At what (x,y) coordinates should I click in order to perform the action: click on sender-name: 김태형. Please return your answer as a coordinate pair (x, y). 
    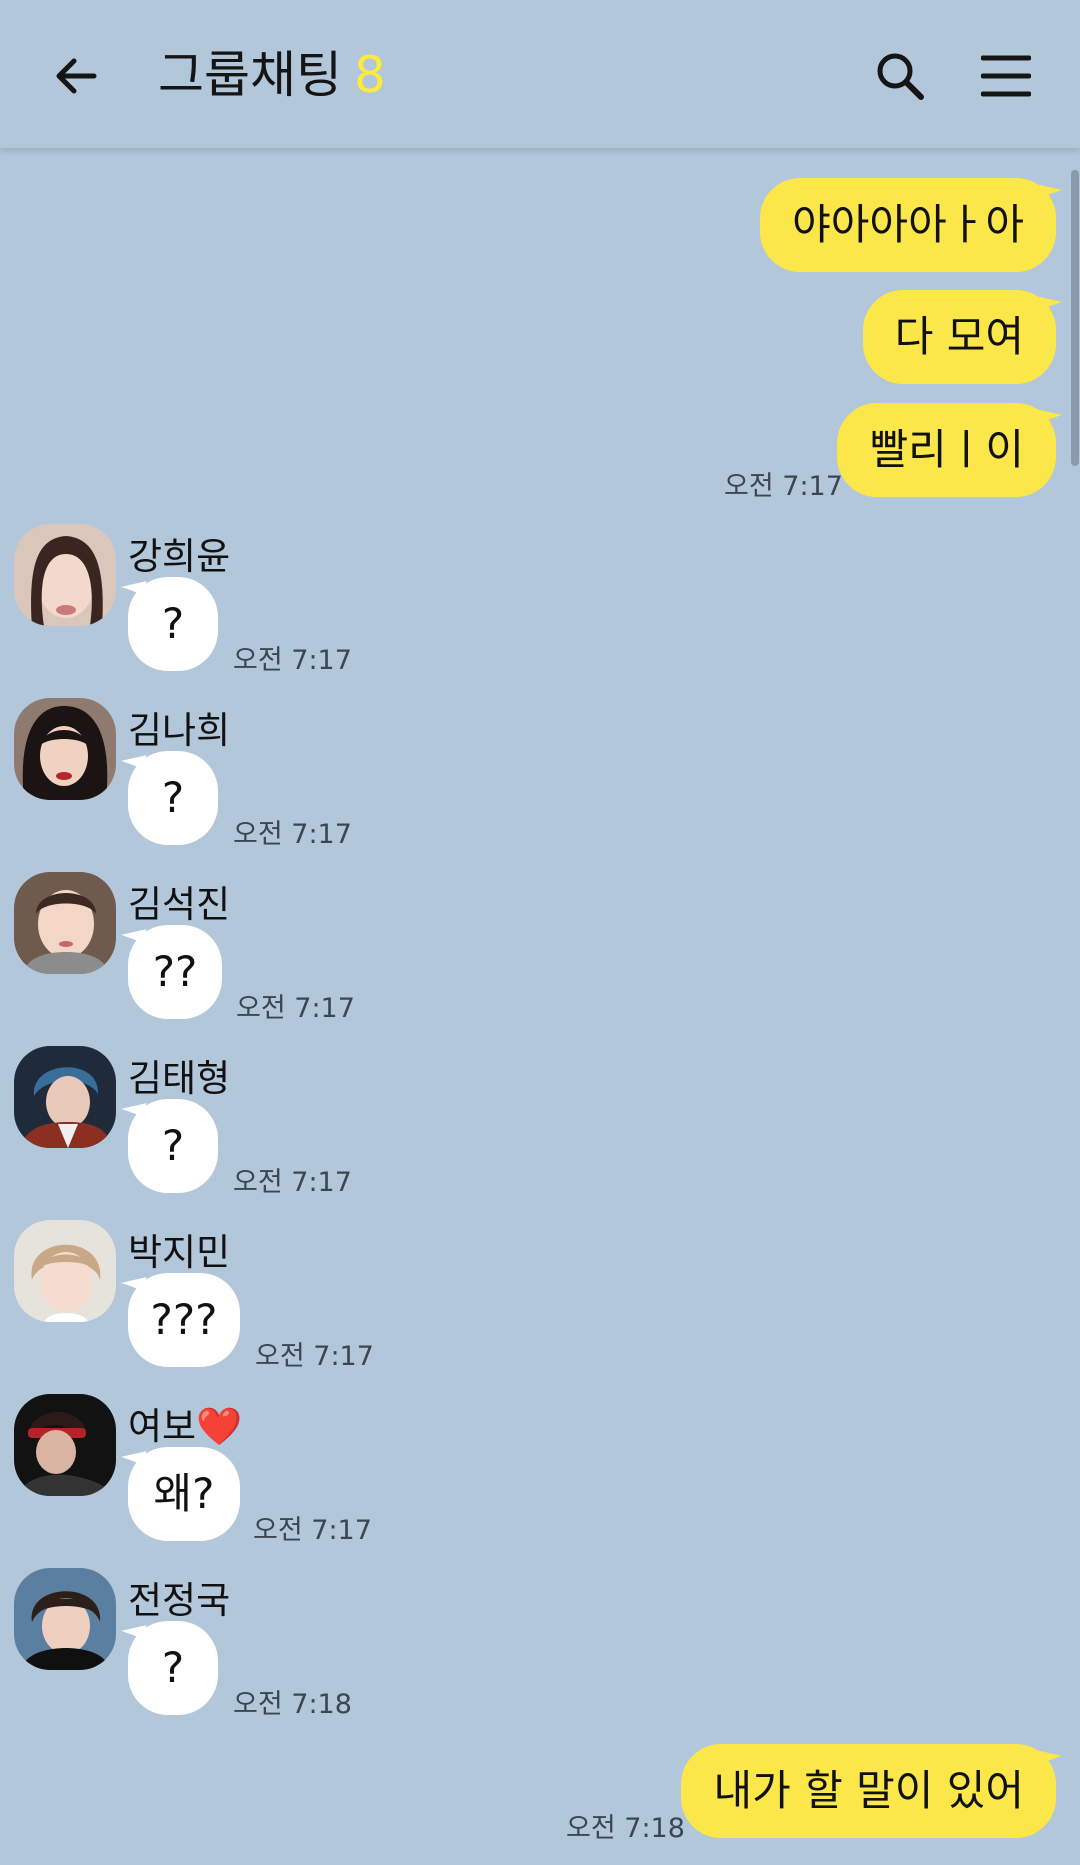
    Looking at the image, I should click on (179, 1078).